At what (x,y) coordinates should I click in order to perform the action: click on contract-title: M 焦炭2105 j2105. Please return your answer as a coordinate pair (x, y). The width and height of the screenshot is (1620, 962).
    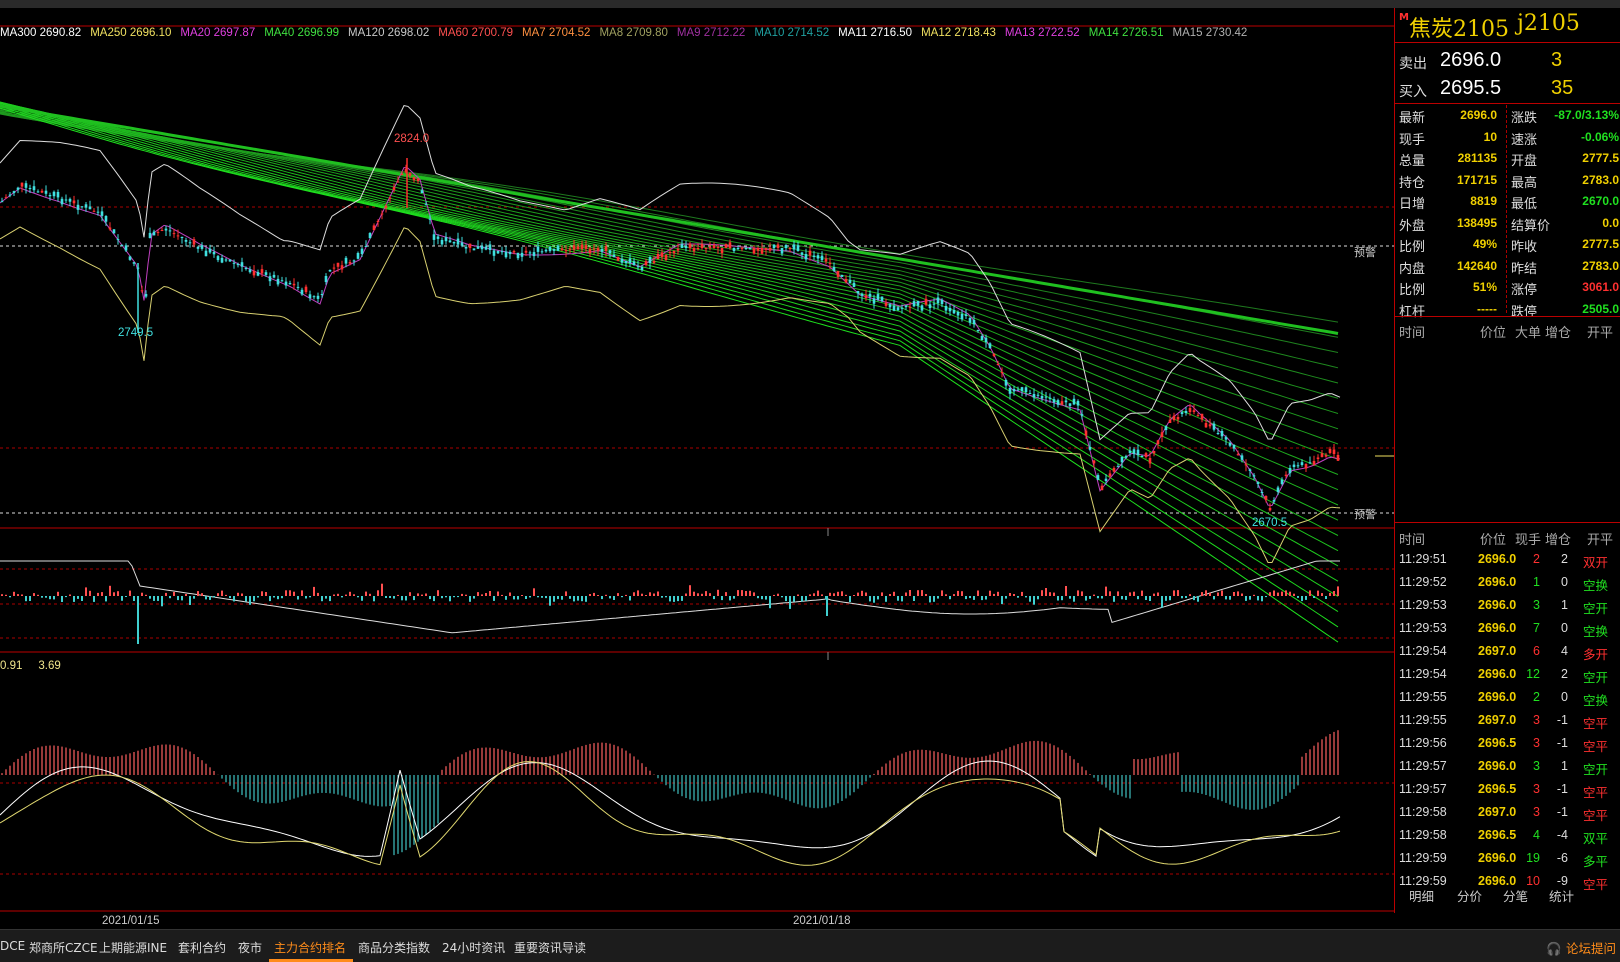
    Looking at the image, I should click on (1507, 25).